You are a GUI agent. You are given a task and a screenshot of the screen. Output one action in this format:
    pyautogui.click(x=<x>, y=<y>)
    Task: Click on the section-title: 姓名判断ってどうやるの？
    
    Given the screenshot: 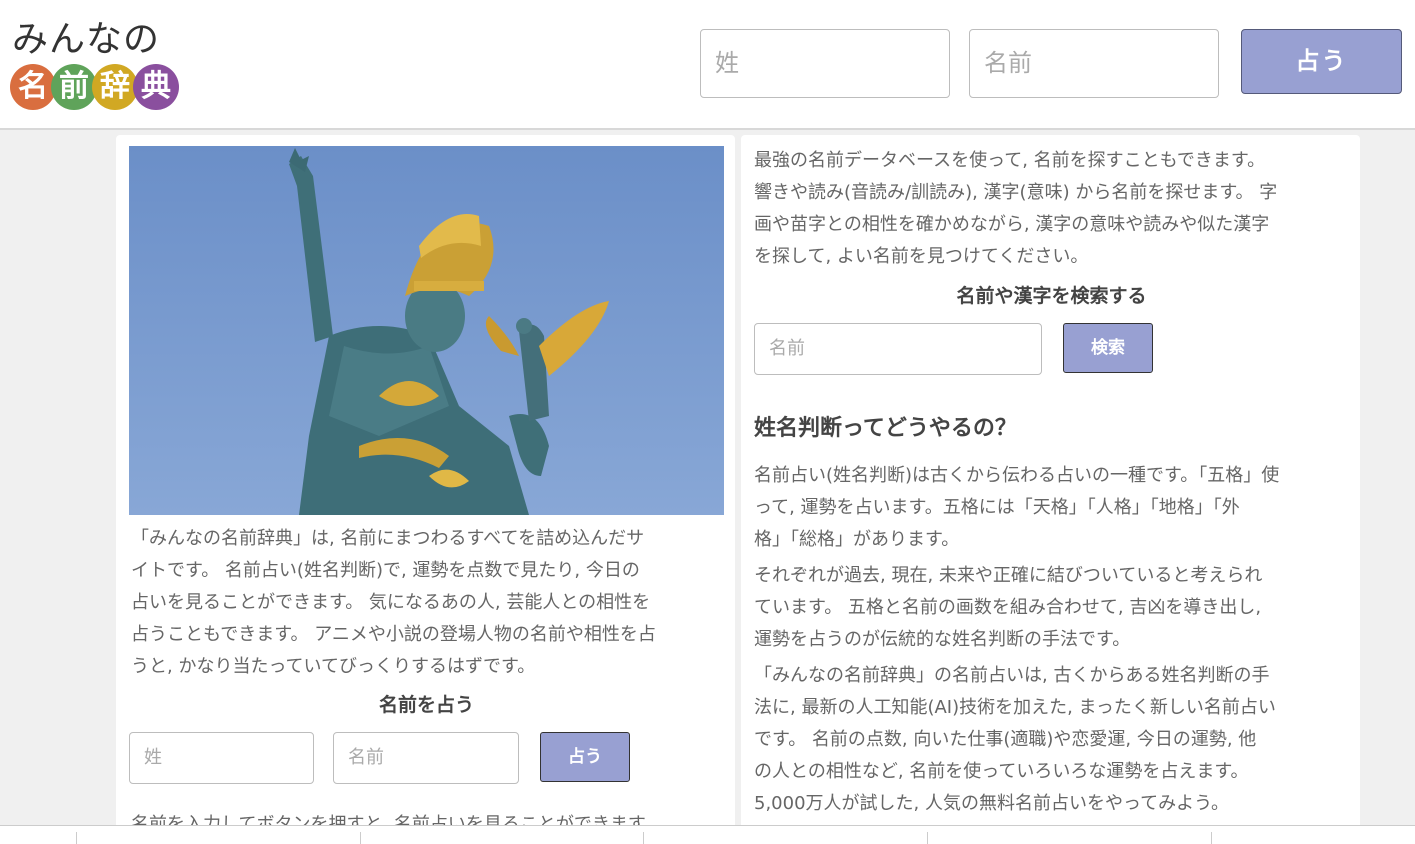 What is the action you would take?
    pyautogui.click(x=885, y=428)
    